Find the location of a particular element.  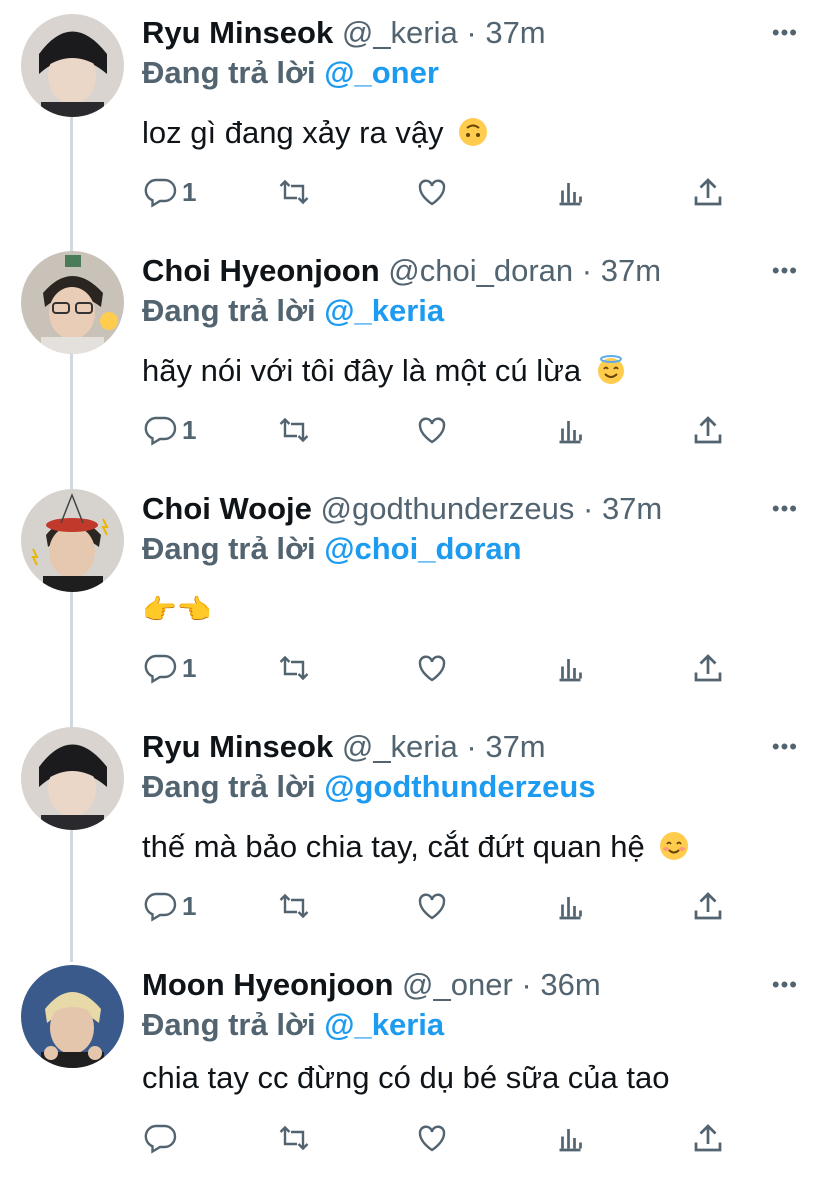

smiling-face-with-halo-icon is located at coordinates (610, 369).